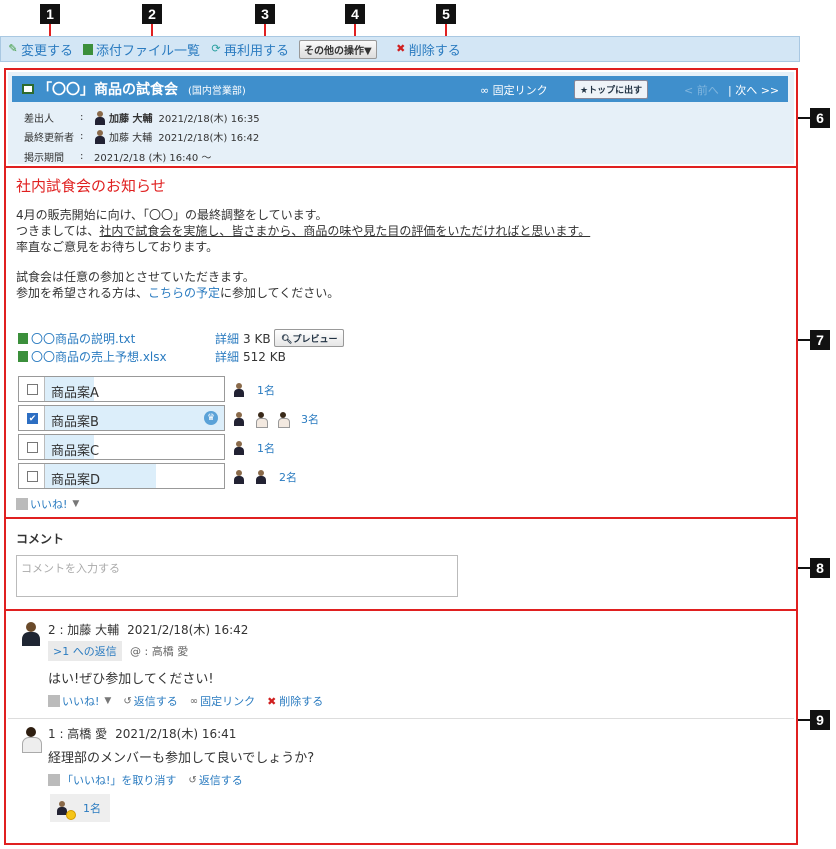 The image size is (836, 849). I want to click on callout-marker-8: 8, so click(820, 568).